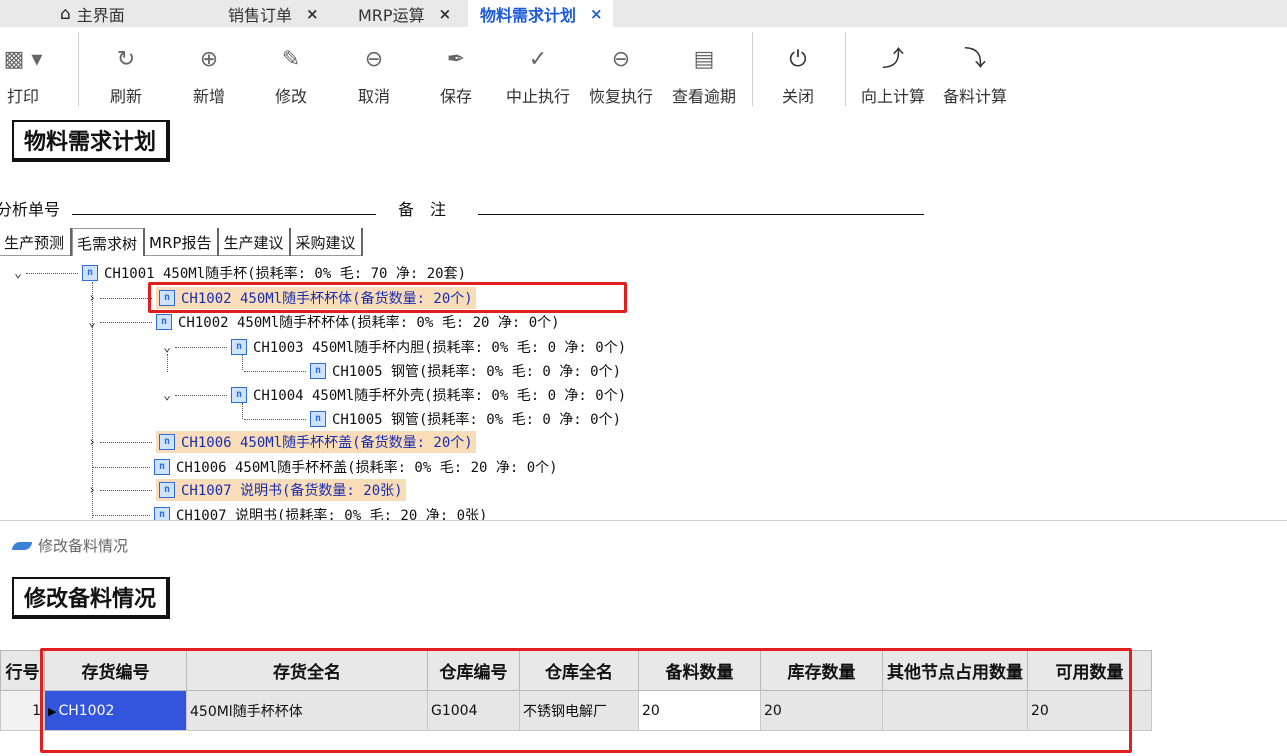  I want to click on add-icon: ⊕, so click(209, 59).